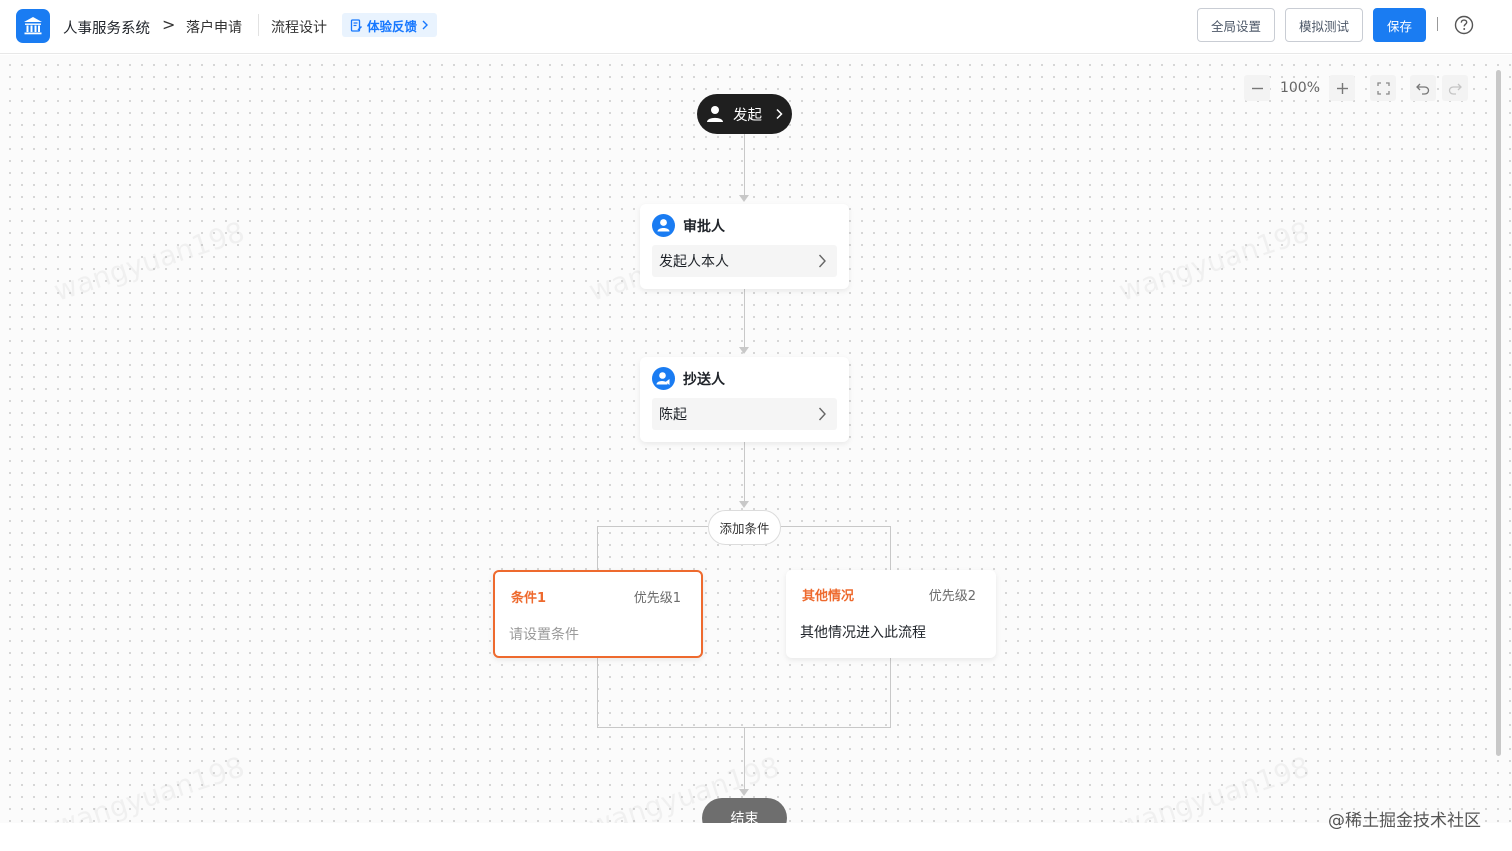  I want to click on redo-icon, so click(1455, 89).